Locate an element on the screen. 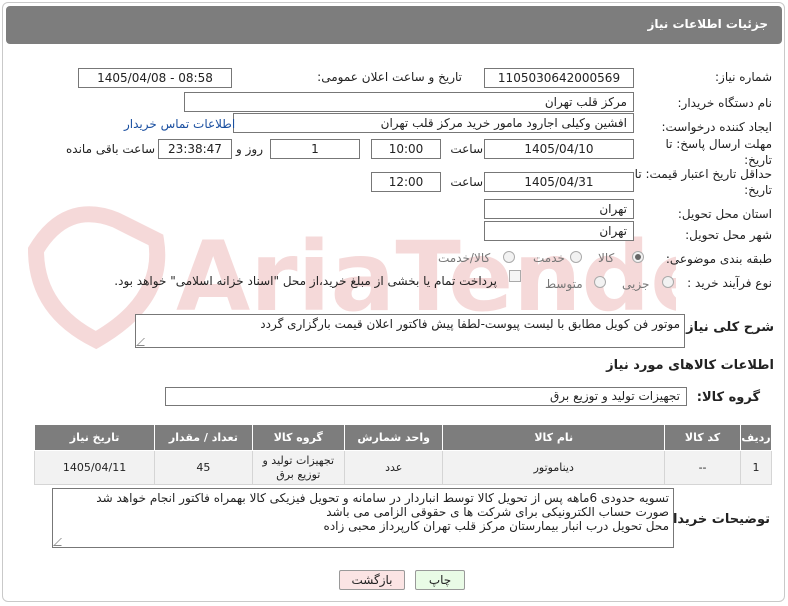 Image resolution: width=788 pixels, height=606 pixels. col-name: نام کالا is located at coordinates (554, 437).